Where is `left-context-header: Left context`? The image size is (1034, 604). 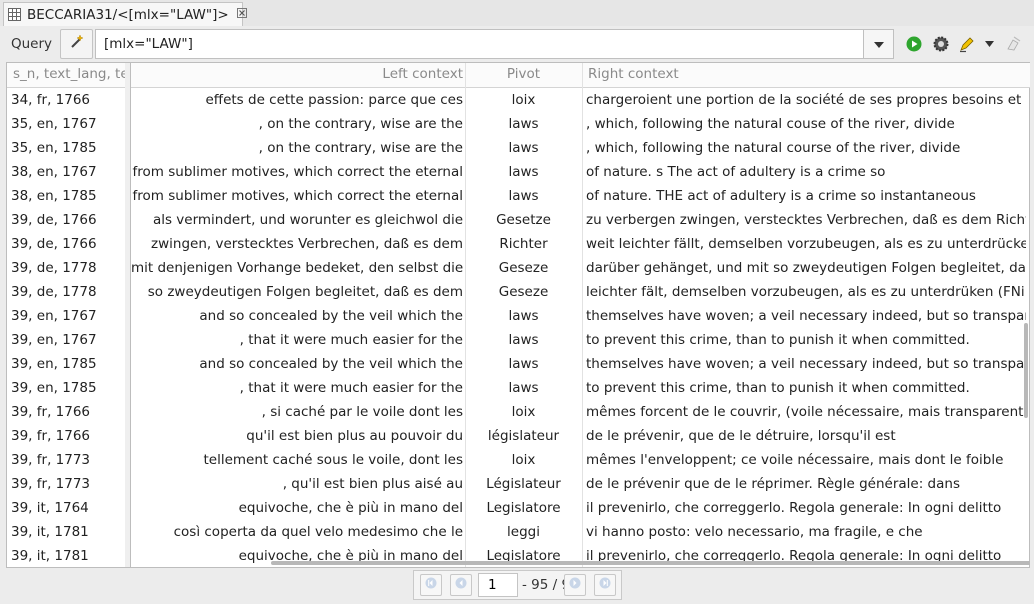
left-context-header: Left context is located at coordinates (297, 75).